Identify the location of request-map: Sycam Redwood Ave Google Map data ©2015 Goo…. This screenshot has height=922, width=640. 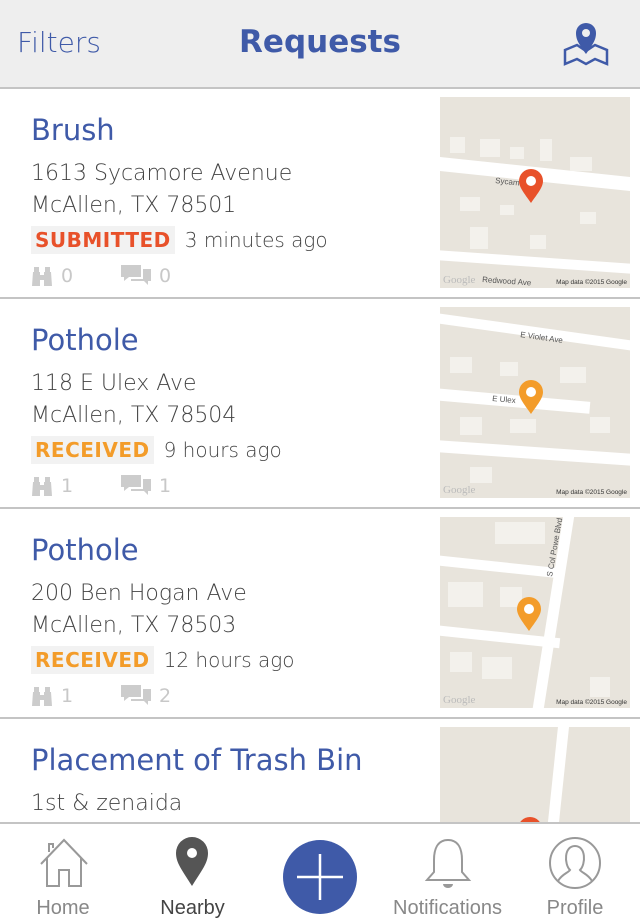
(535, 192).